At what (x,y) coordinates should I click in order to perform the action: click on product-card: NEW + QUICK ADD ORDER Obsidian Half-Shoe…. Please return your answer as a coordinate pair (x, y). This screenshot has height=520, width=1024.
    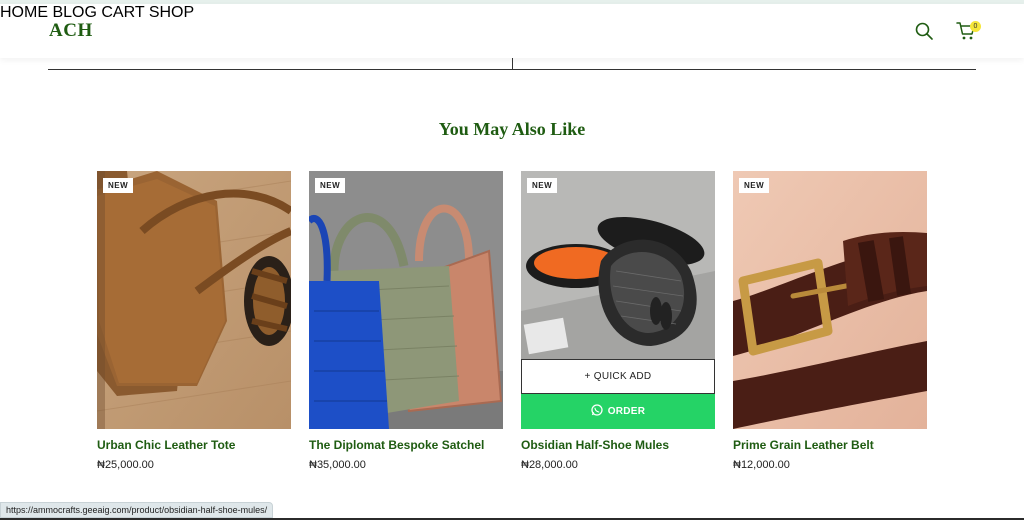
    Looking at the image, I should click on (618, 321).